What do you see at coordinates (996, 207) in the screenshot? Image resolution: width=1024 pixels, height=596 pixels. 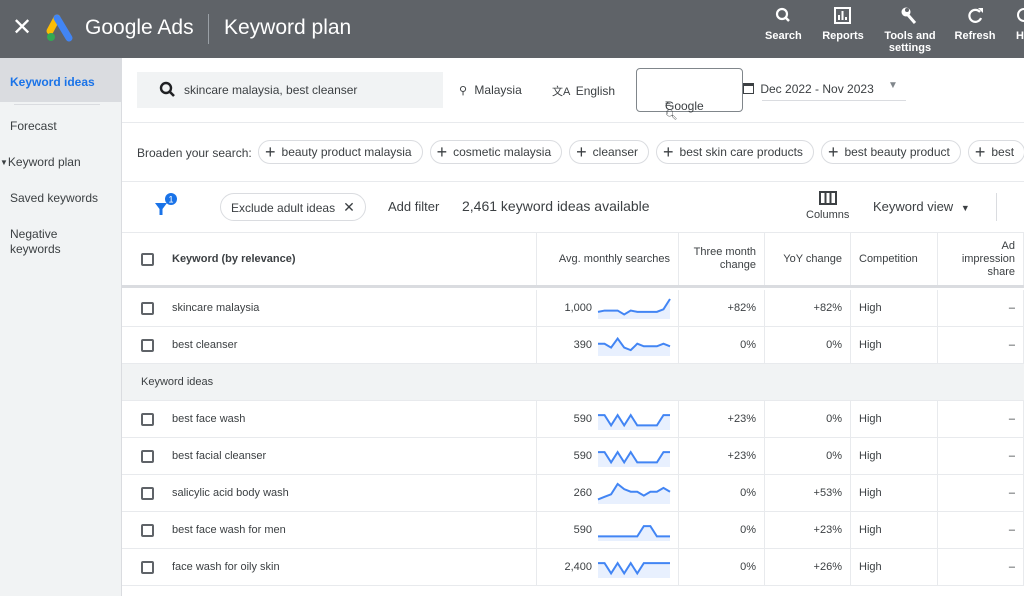 I see `toolbar-divider` at bounding box center [996, 207].